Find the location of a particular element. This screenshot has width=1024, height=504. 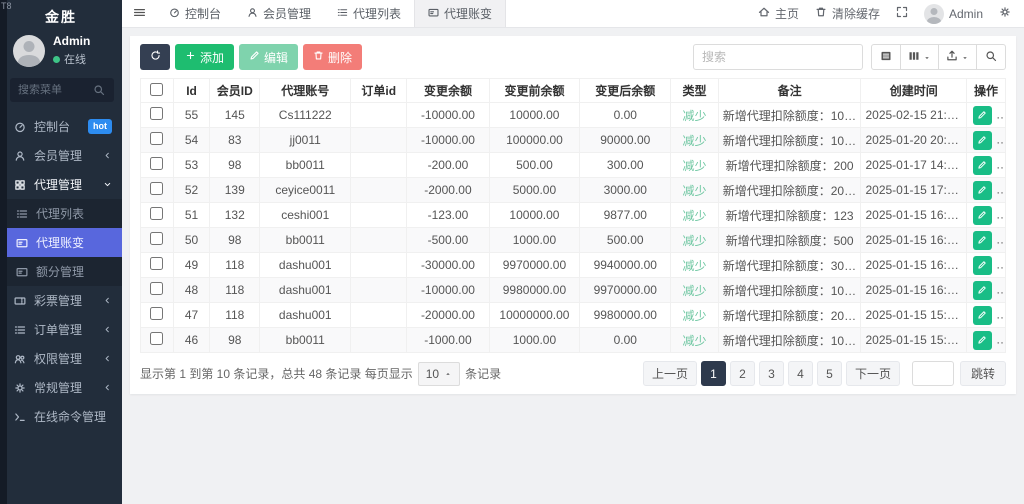

sidebar-item-在线命令管理: 在线命令管理 is located at coordinates (61, 416).